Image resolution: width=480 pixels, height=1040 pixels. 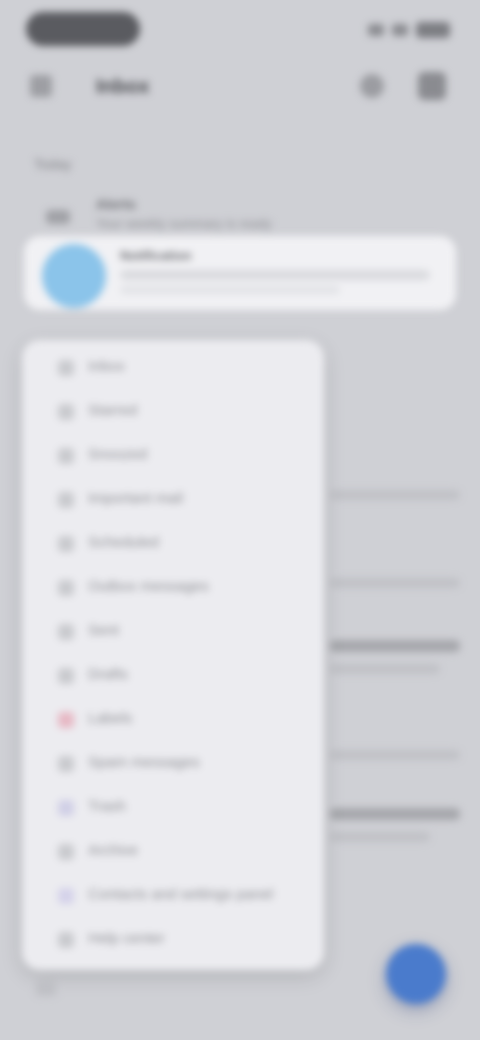 What do you see at coordinates (432, 86) in the screenshot?
I see `more-icon` at bounding box center [432, 86].